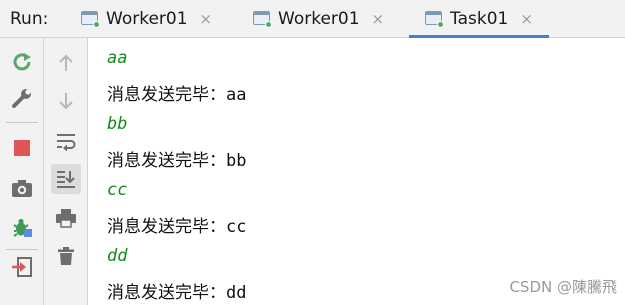 The height and width of the screenshot is (305, 625). Describe the element at coordinates (22, 188) in the screenshot. I see `camera-icon` at that location.